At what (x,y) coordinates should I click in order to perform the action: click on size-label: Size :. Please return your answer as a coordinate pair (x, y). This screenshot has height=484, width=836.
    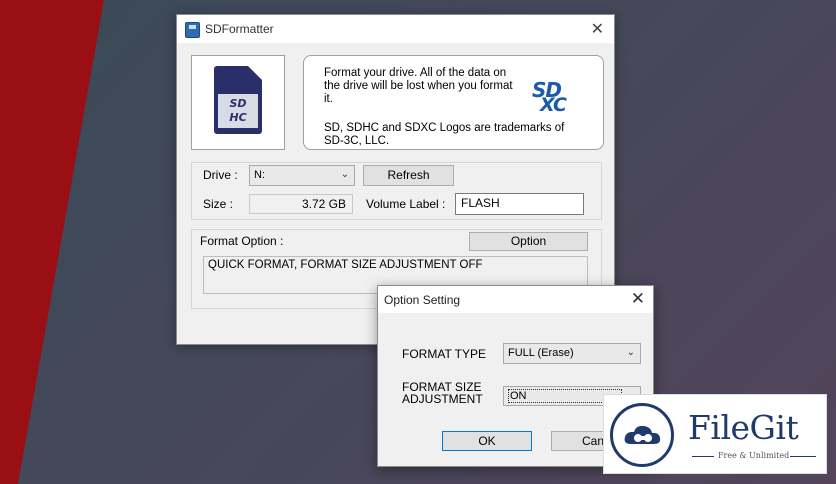
    Looking at the image, I should click on (218, 204).